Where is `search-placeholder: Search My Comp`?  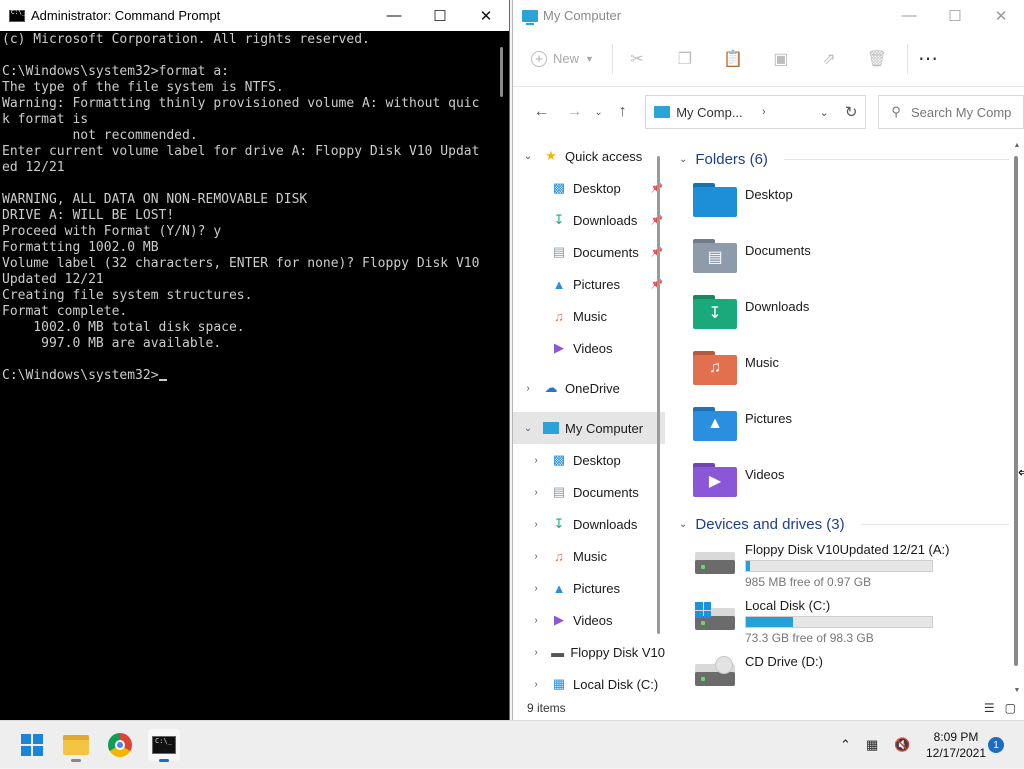 search-placeholder: Search My Comp is located at coordinates (961, 112).